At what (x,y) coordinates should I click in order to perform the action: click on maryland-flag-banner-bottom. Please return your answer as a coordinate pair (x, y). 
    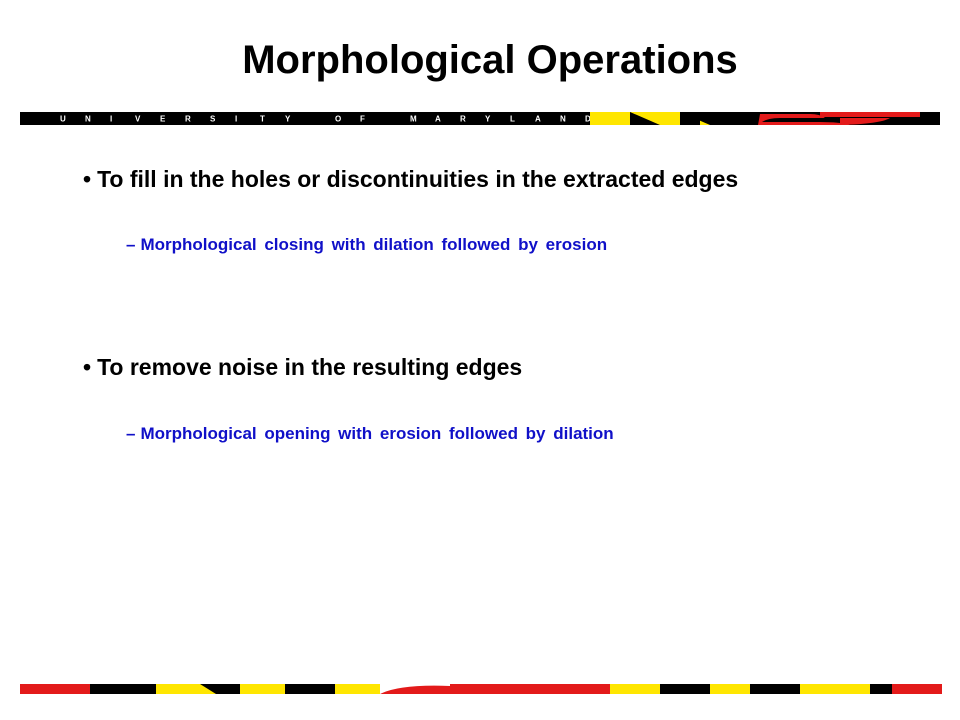
    Looking at the image, I should click on (481, 689).